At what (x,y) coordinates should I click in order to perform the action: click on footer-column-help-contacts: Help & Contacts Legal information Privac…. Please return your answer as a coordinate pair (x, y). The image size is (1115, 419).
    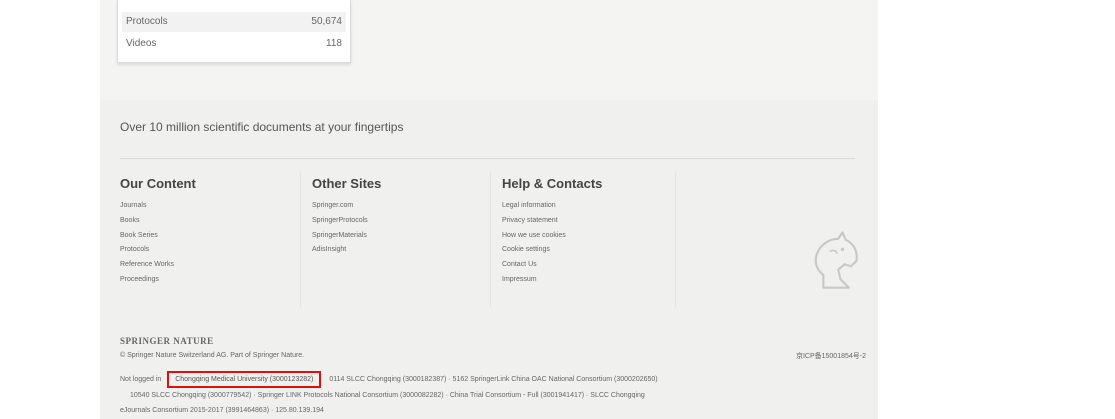
    Looking at the image, I should click on (552, 232).